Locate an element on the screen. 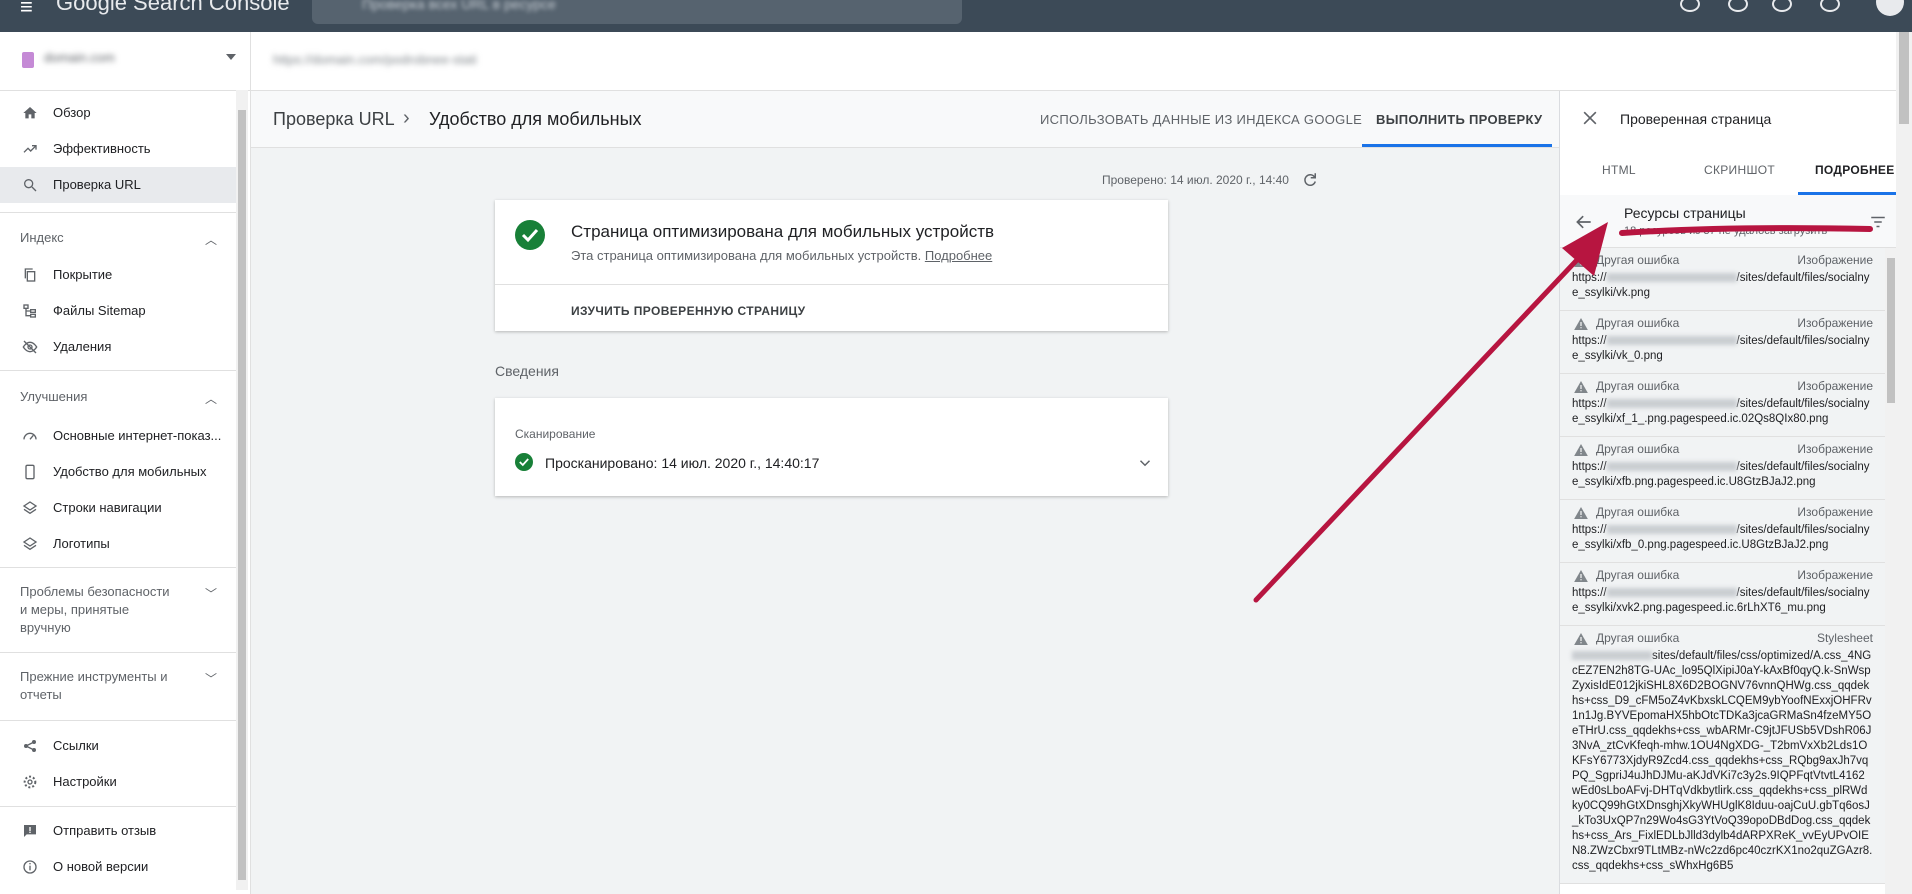 The image size is (1912, 894). sidebar-item-label: Покрытие is located at coordinates (83, 274).